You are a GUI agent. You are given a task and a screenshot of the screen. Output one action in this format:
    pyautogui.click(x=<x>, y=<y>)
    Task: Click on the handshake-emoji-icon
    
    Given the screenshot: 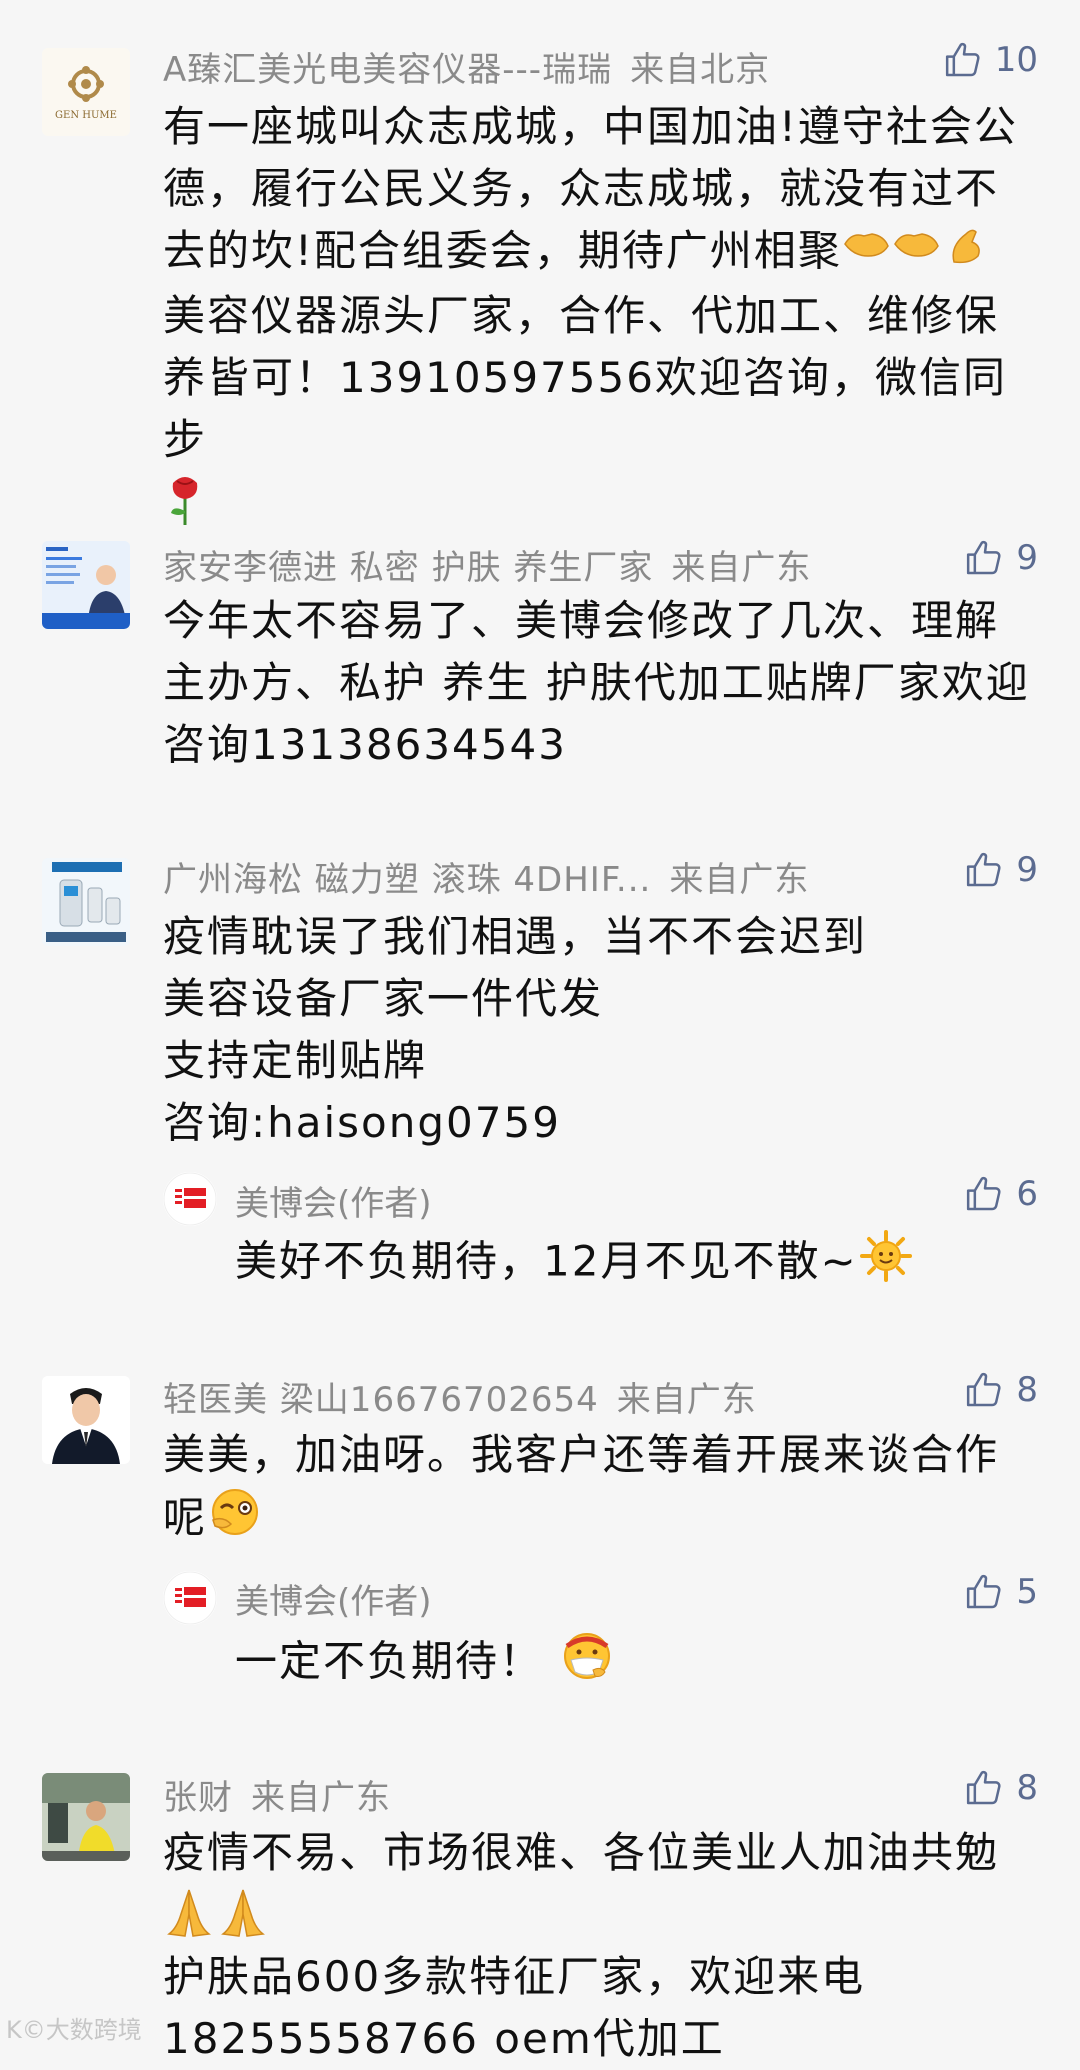 What is the action you would take?
    pyautogui.click(x=917, y=253)
    